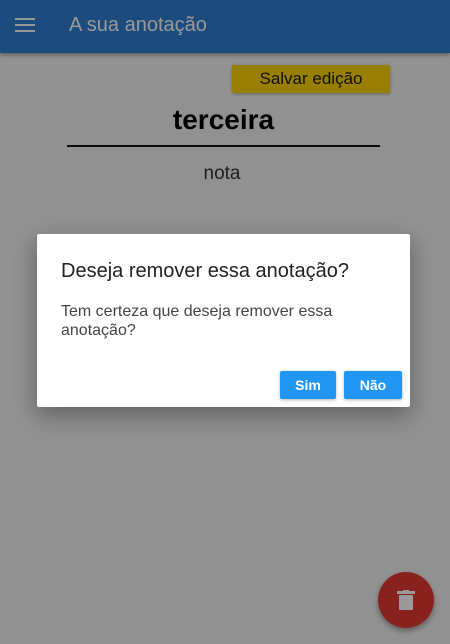  What do you see at coordinates (308, 385) in the screenshot?
I see `confirm-yes-button: Sim` at bounding box center [308, 385].